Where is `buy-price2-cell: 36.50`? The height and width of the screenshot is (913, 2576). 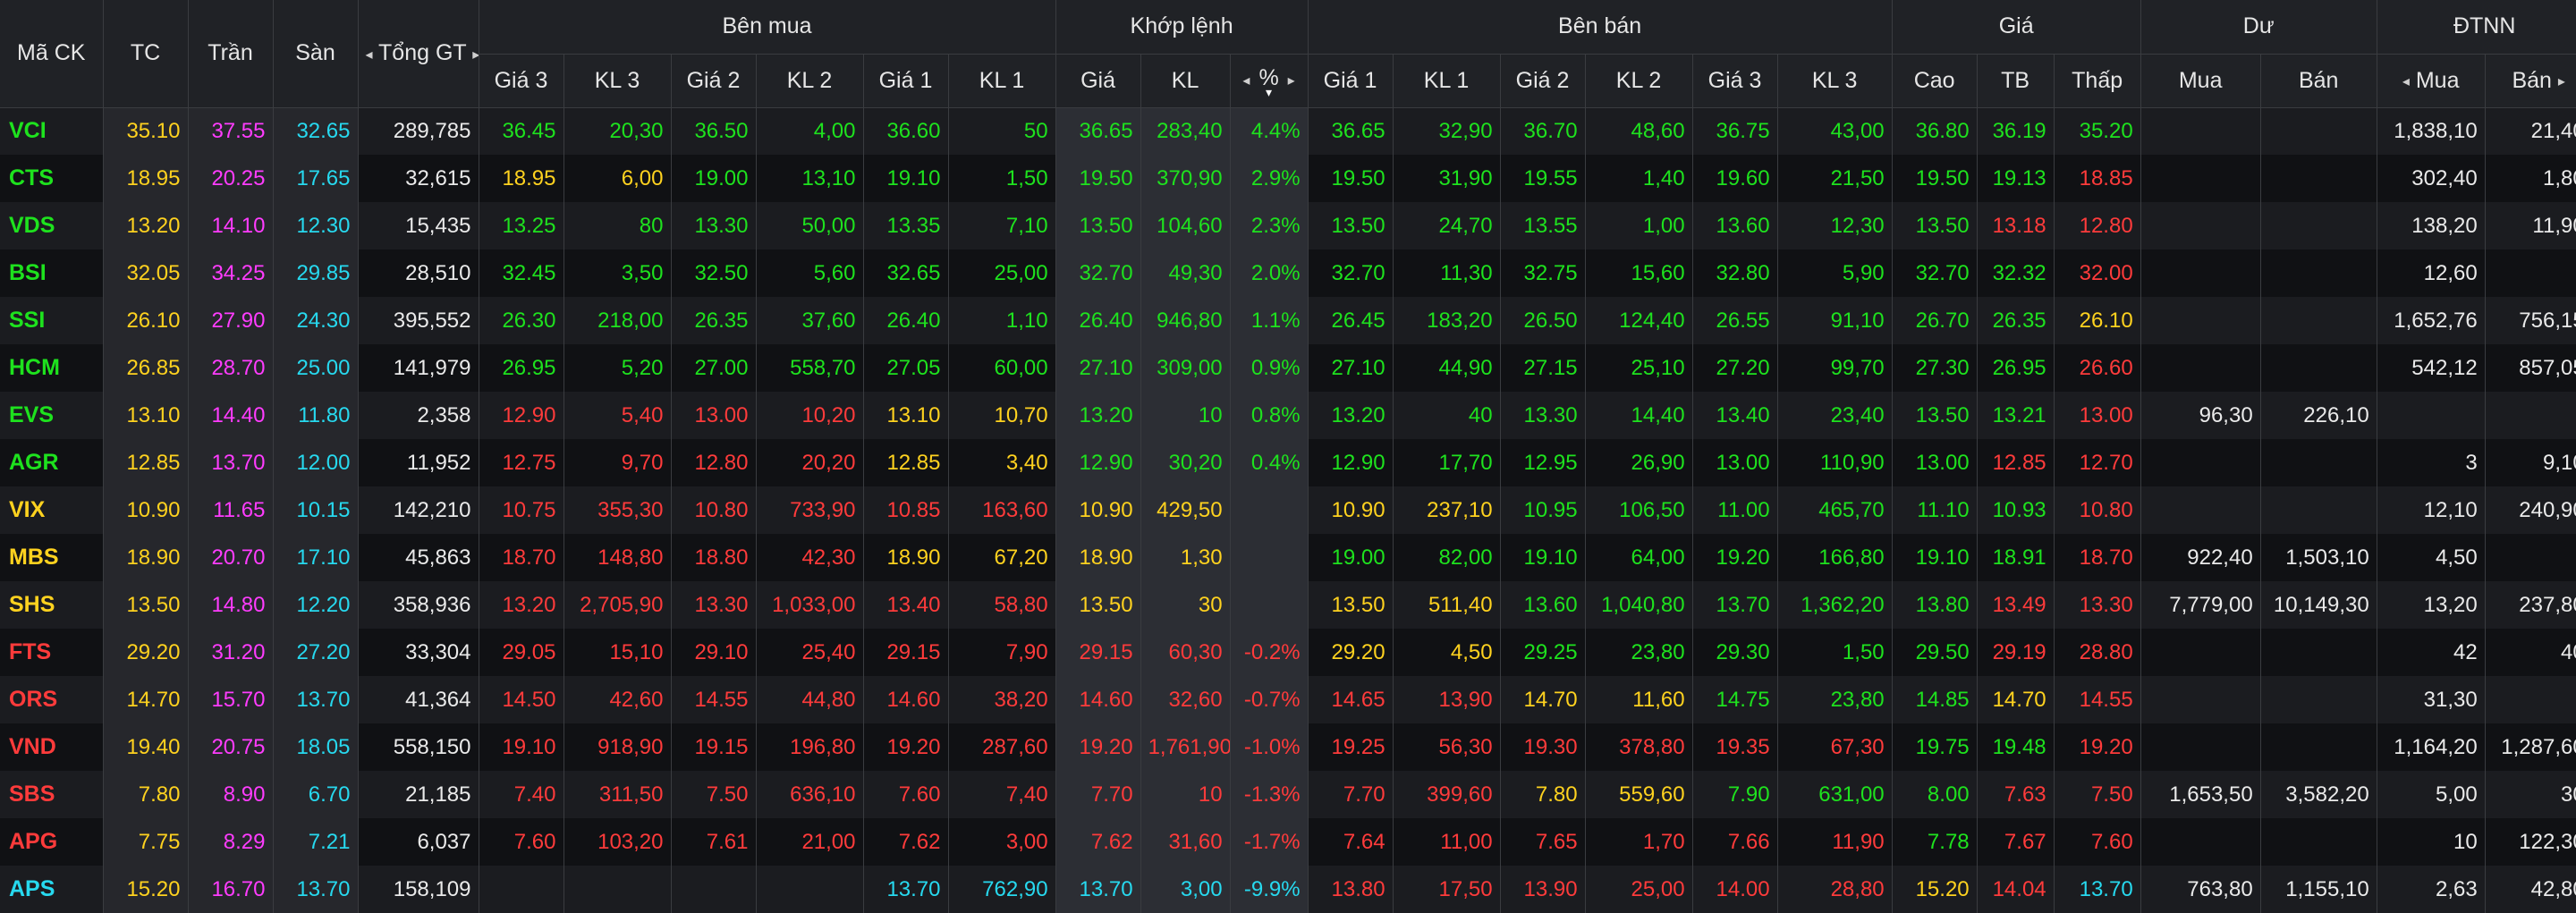 buy-price2-cell: 36.50 is located at coordinates (714, 131).